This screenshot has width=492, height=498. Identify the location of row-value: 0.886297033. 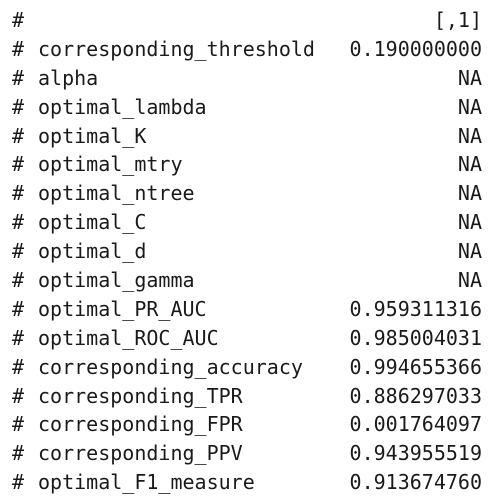
(415, 395).